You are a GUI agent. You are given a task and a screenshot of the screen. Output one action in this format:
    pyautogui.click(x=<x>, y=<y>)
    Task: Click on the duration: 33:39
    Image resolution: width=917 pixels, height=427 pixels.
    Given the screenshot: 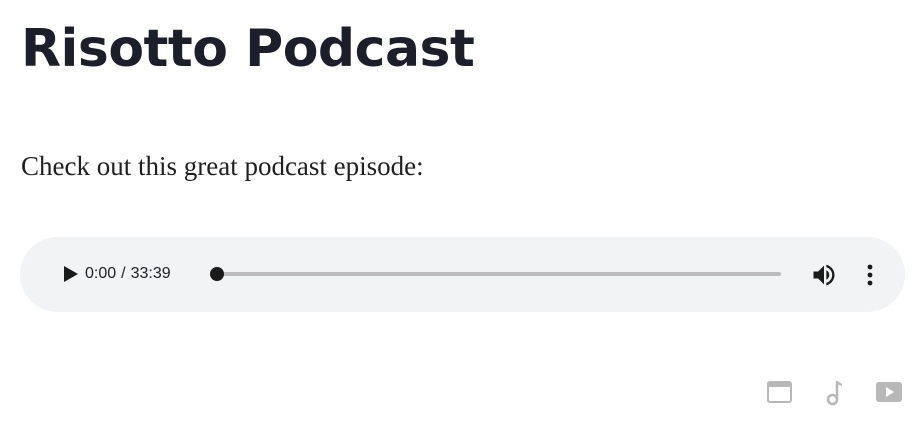 What is the action you would take?
    pyautogui.click(x=150, y=273)
    